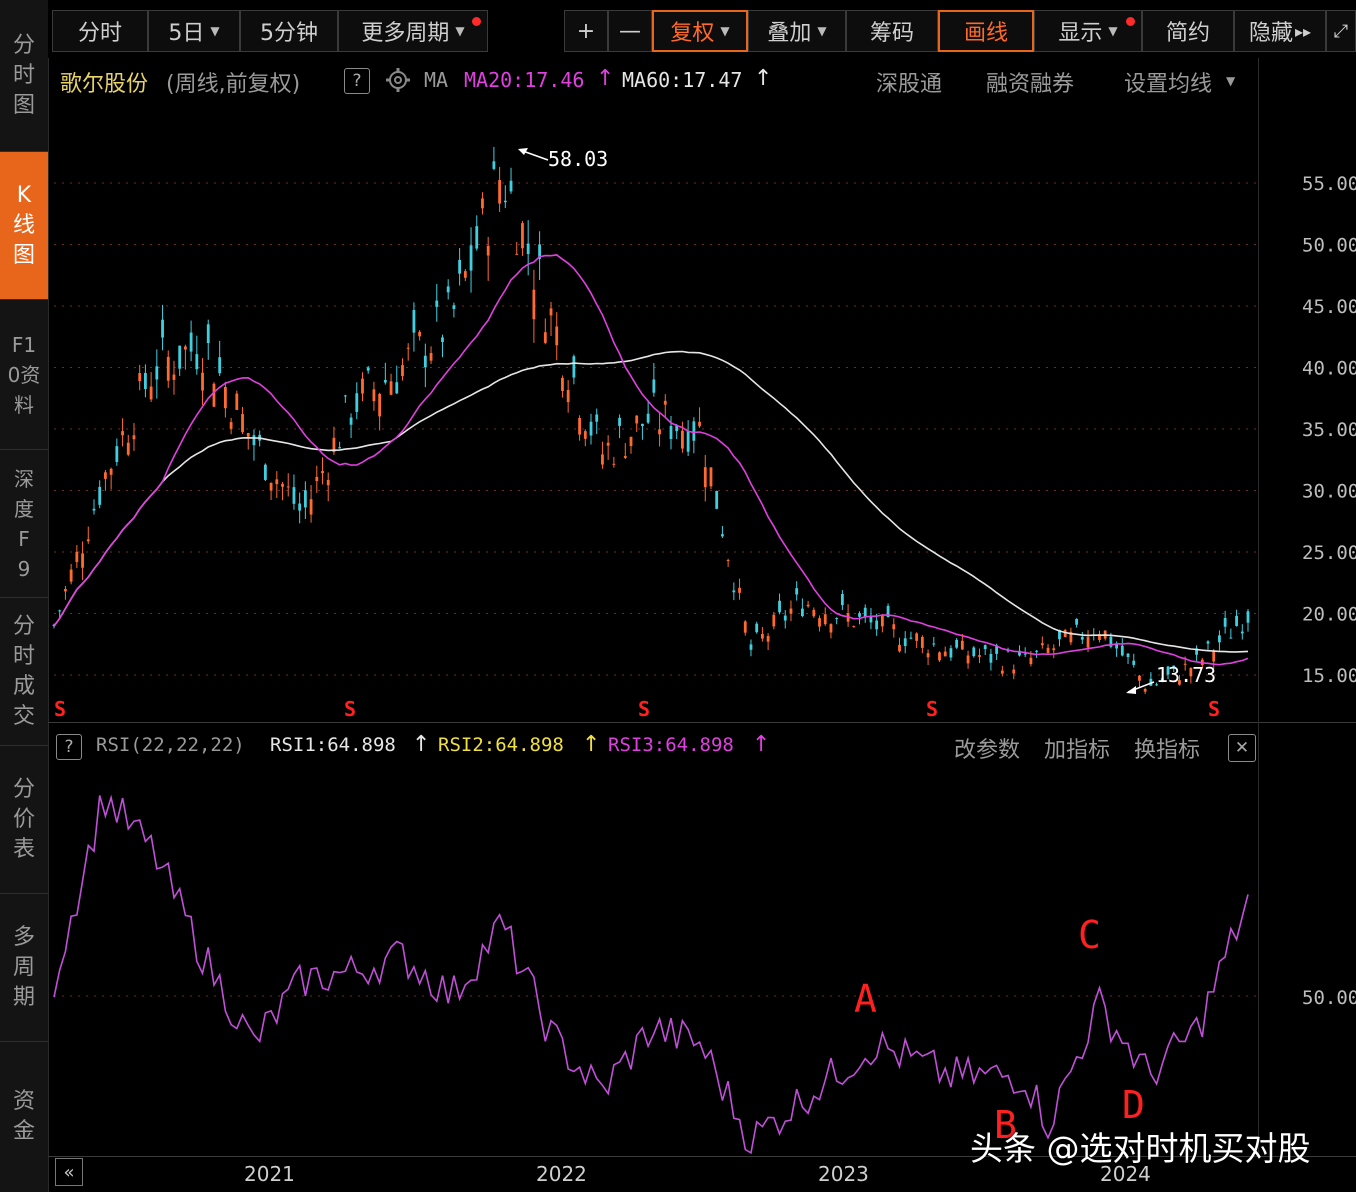 This screenshot has height=1192, width=1356. I want to click on period-intraday-button: 分时, so click(100, 31).